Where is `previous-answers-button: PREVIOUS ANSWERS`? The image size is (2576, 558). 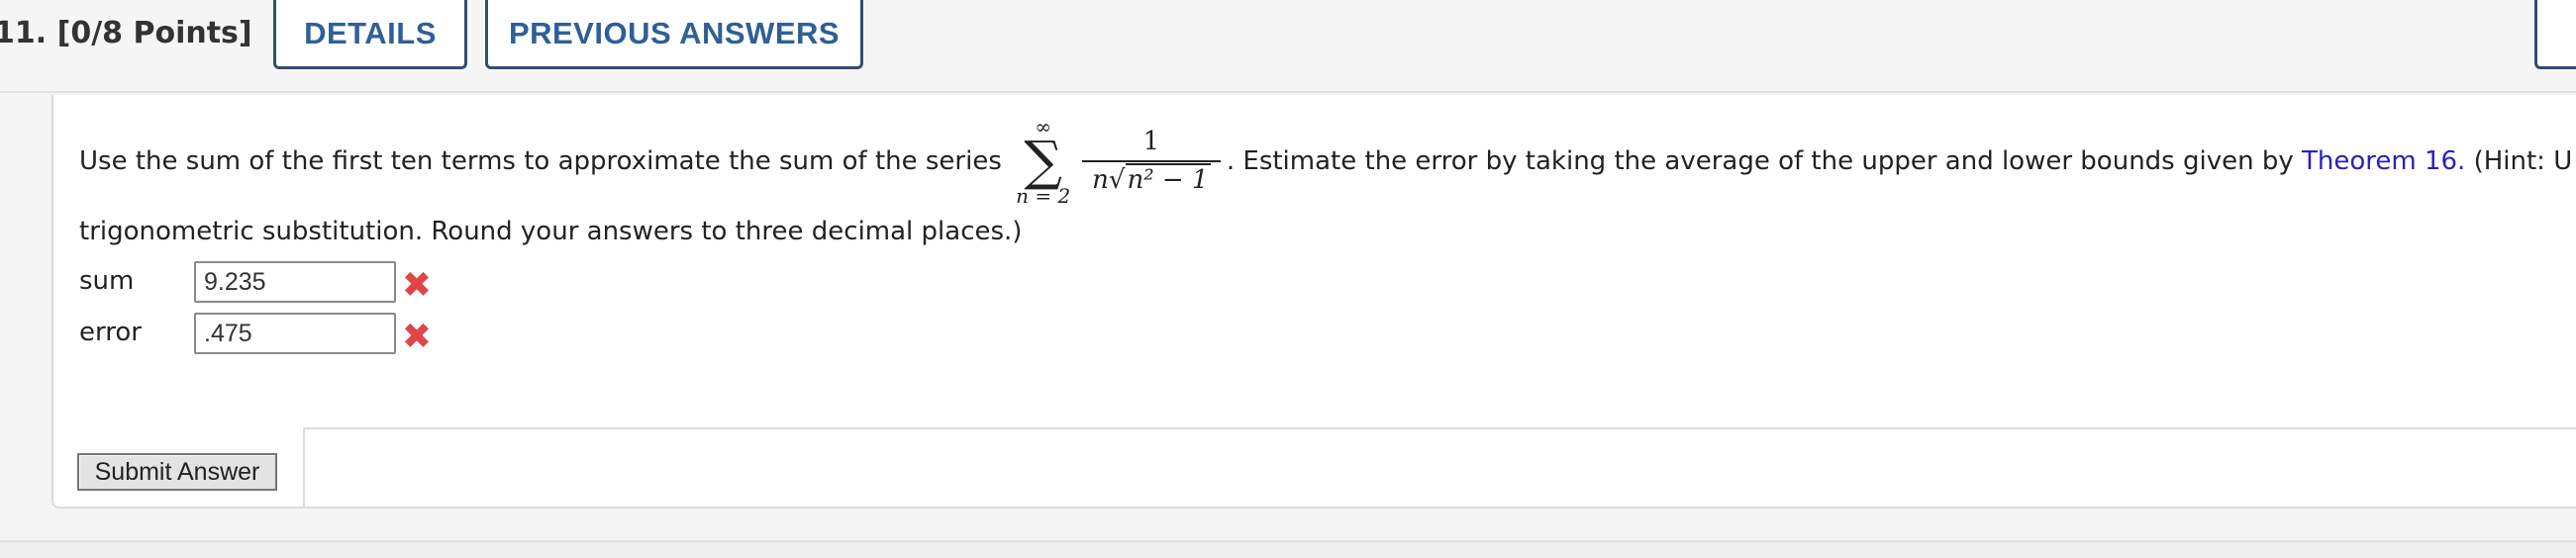
previous-answers-button: PREVIOUS ANSWERS is located at coordinates (674, 34).